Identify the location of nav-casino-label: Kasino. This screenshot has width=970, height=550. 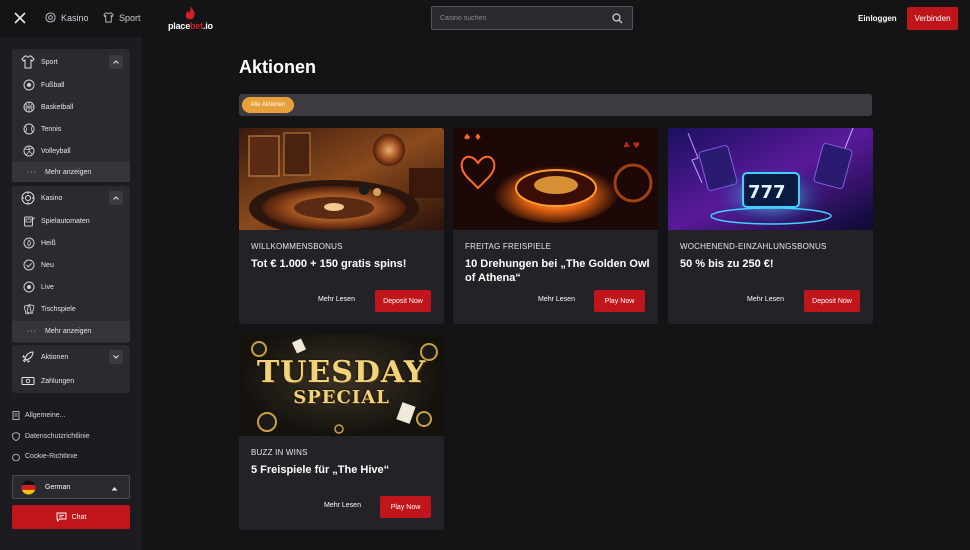
(75, 17).